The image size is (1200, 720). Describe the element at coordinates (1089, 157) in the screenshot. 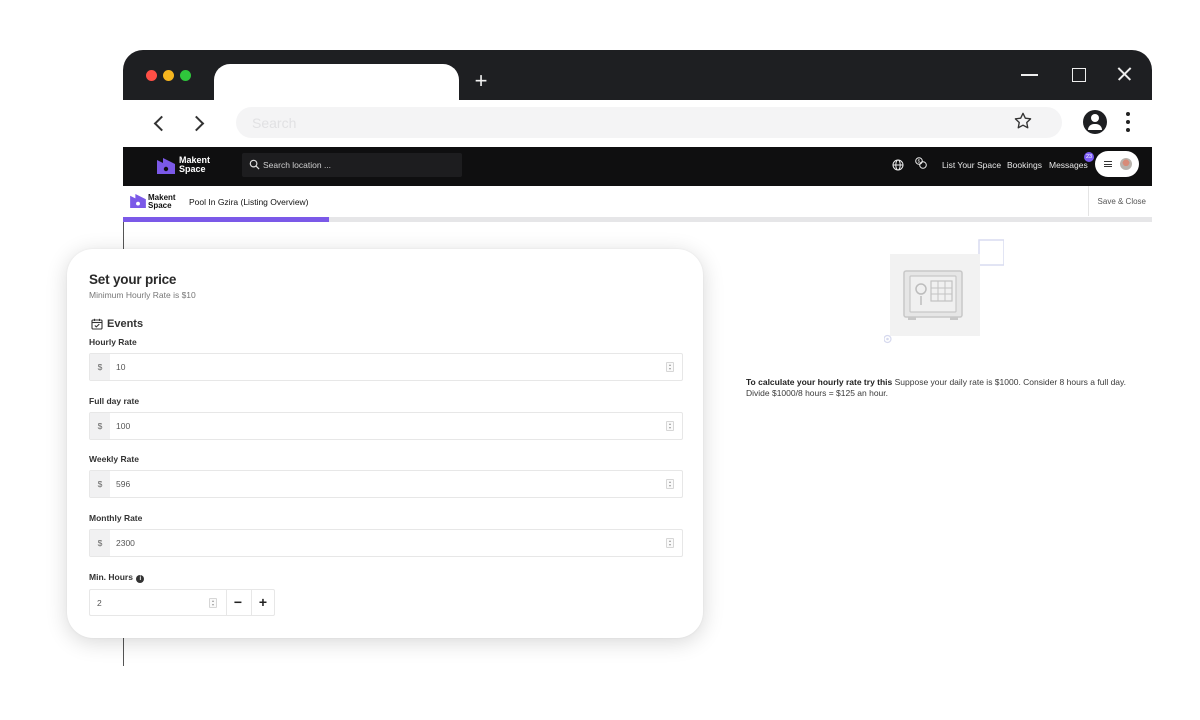

I see `messages-count-badge: 23` at that location.